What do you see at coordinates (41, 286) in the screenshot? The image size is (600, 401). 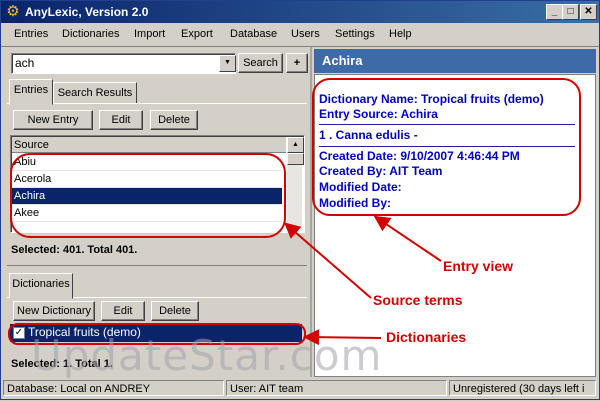 I see `tab-dictionaries: Dictionaries` at bounding box center [41, 286].